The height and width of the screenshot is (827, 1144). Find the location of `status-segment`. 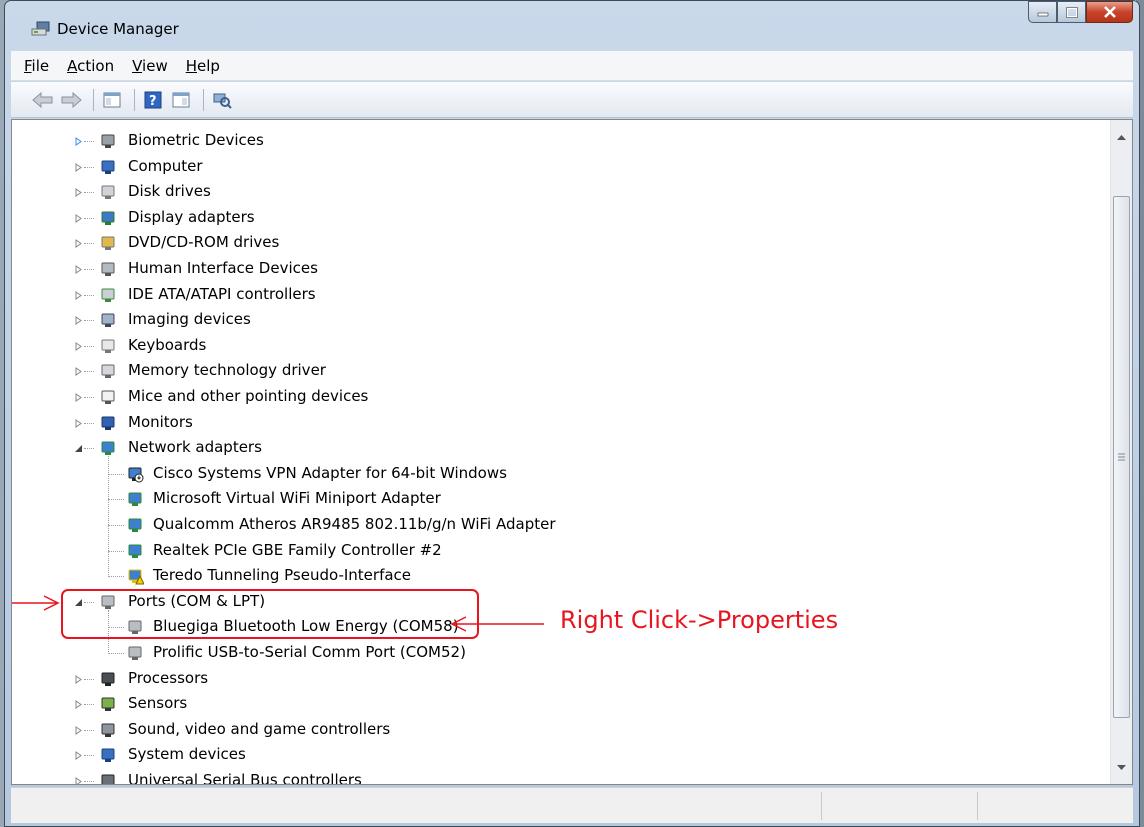

status-segment is located at coordinates (977, 806).